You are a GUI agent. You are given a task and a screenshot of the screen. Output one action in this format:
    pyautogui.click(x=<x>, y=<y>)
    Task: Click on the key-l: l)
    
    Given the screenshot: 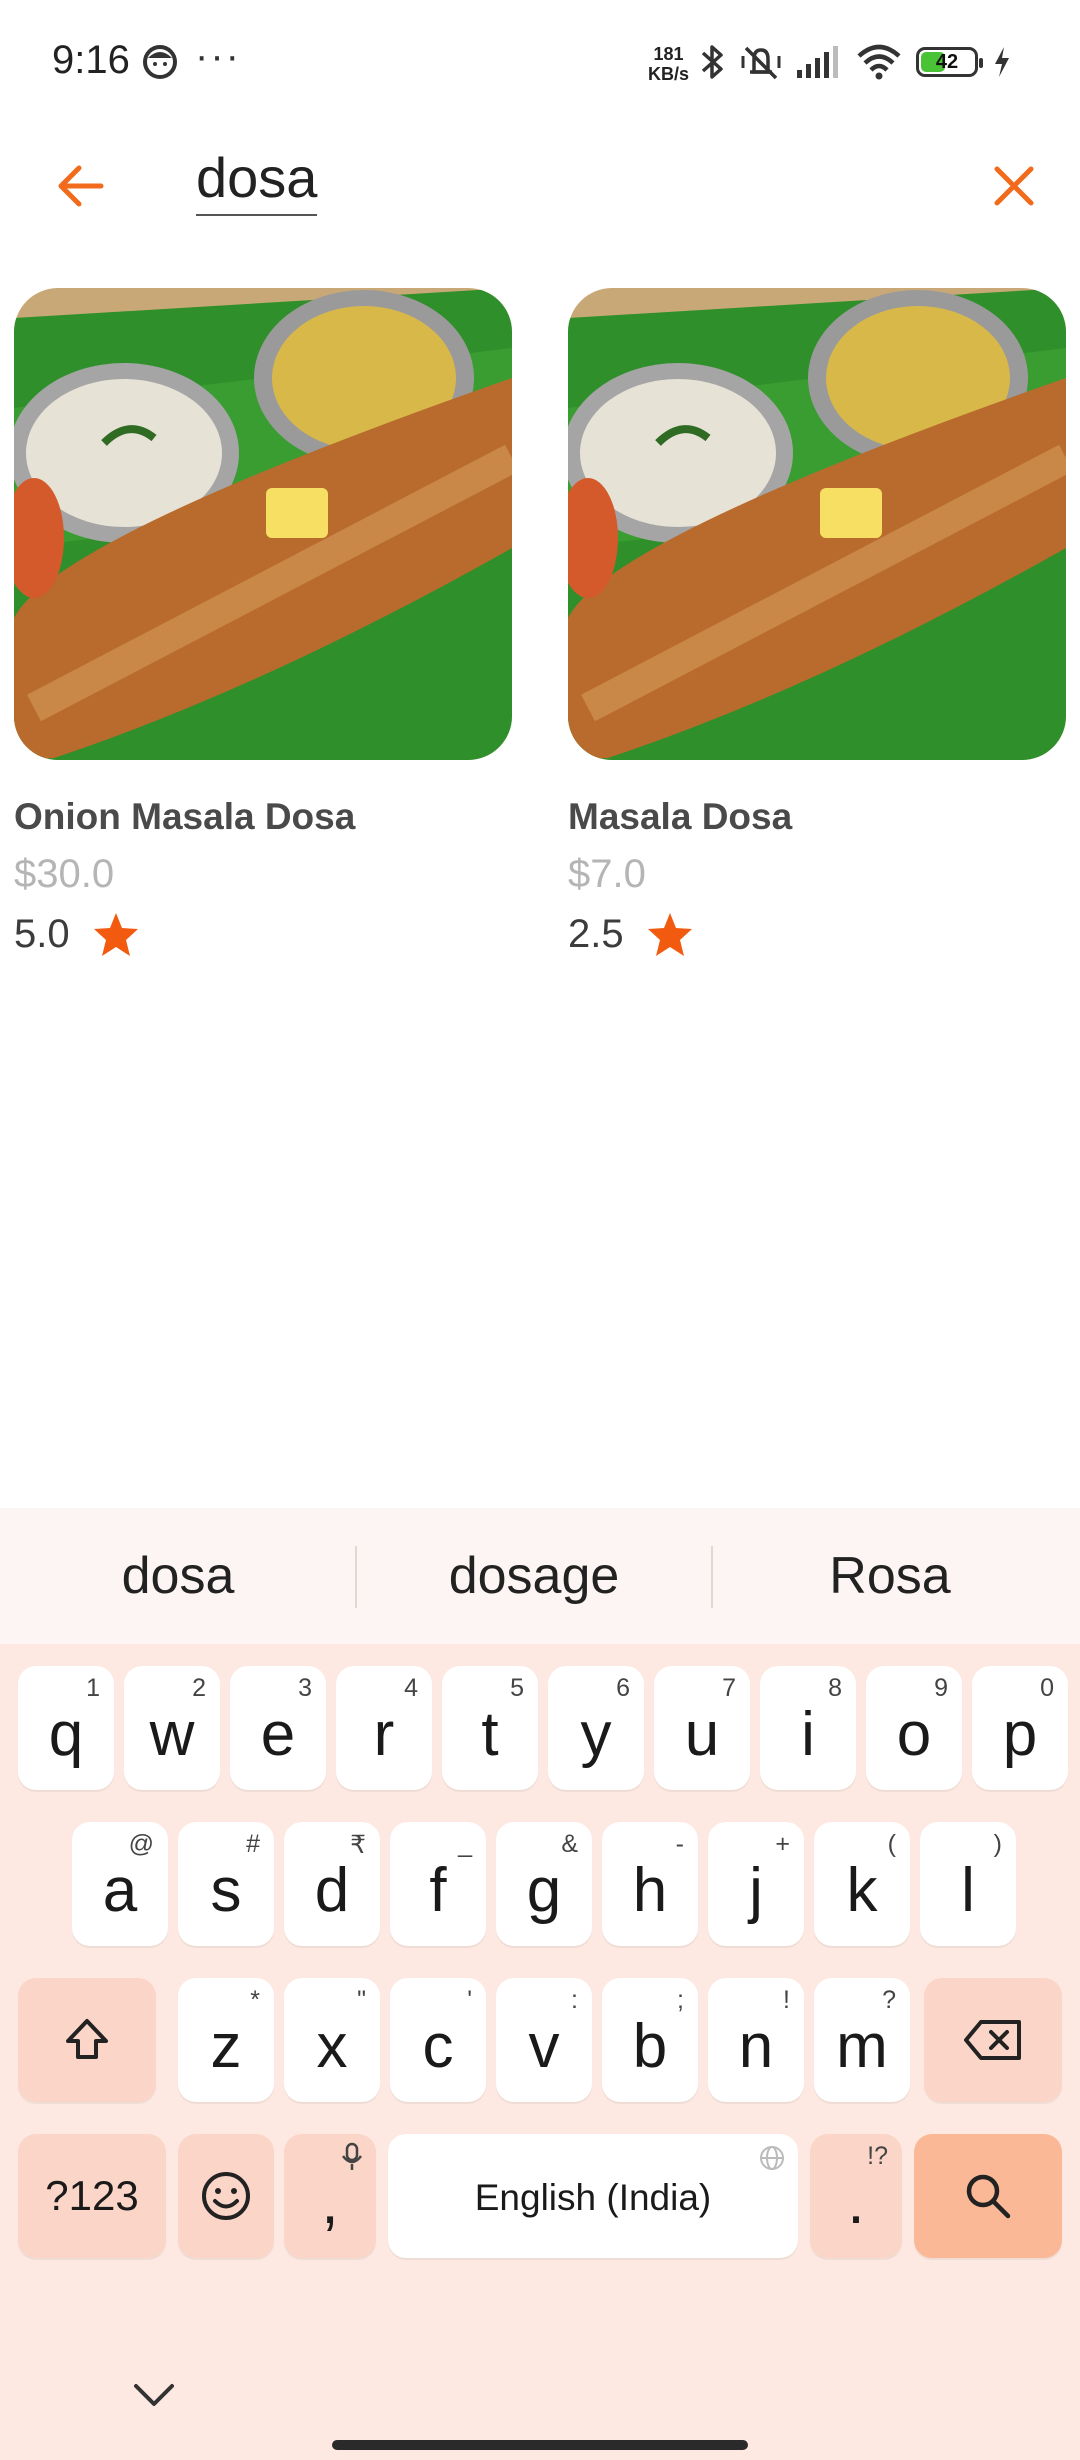 What is the action you would take?
    pyautogui.click(x=968, y=1884)
    